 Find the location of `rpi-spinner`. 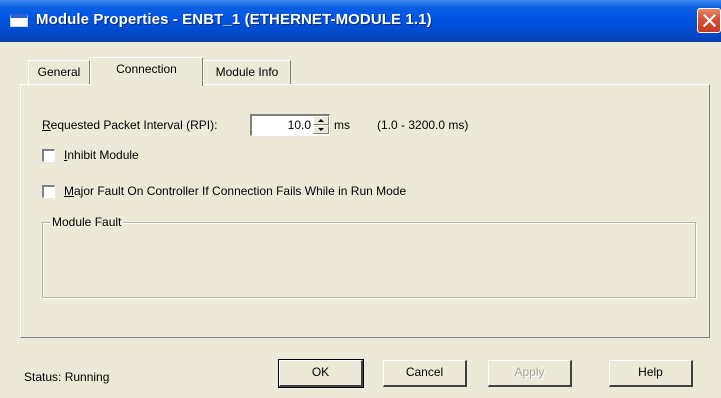

rpi-spinner is located at coordinates (321, 125).